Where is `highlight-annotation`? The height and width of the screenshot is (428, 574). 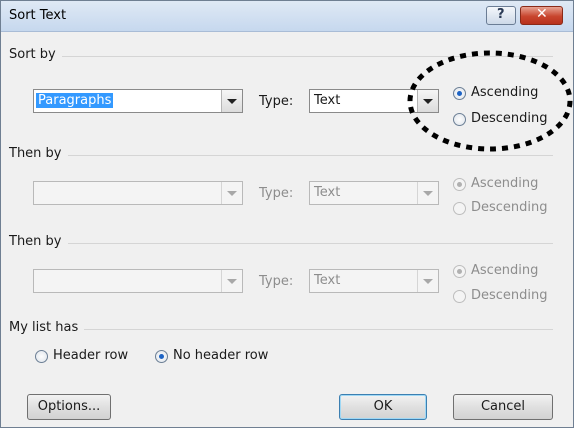
highlight-annotation is located at coordinates (490, 101).